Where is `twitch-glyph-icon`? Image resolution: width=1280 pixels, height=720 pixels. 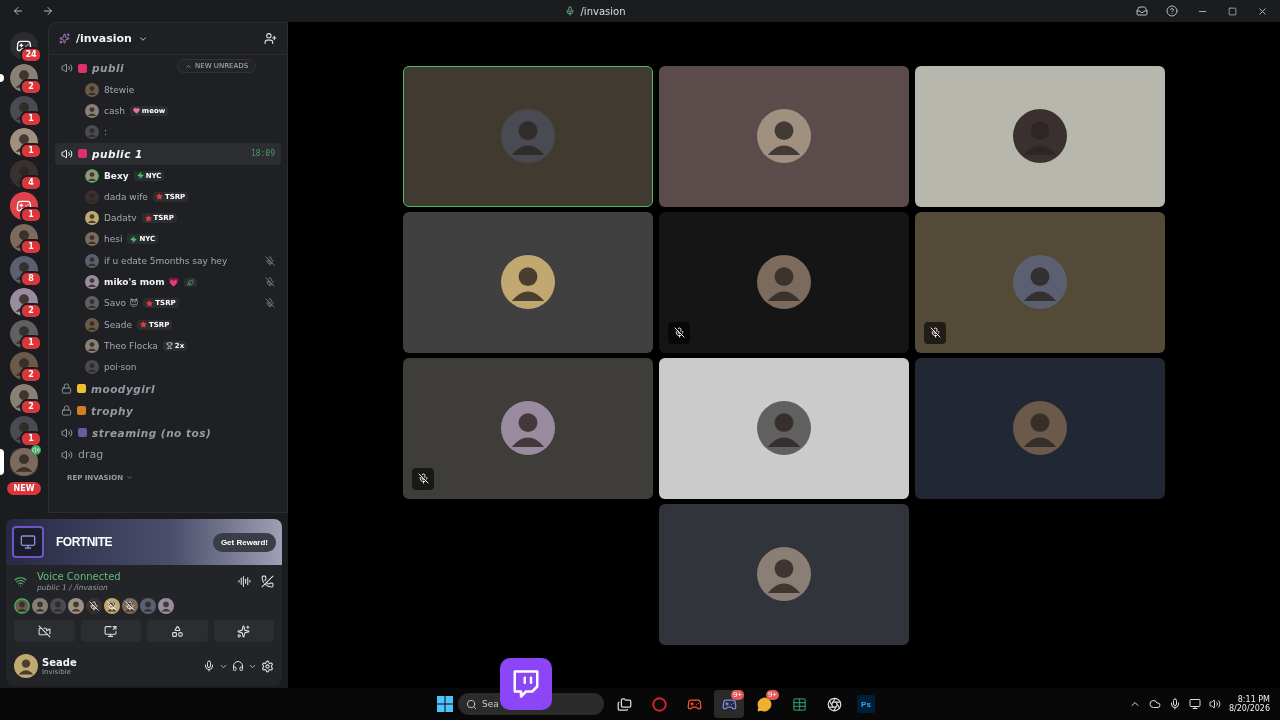 twitch-glyph-icon is located at coordinates (526, 684).